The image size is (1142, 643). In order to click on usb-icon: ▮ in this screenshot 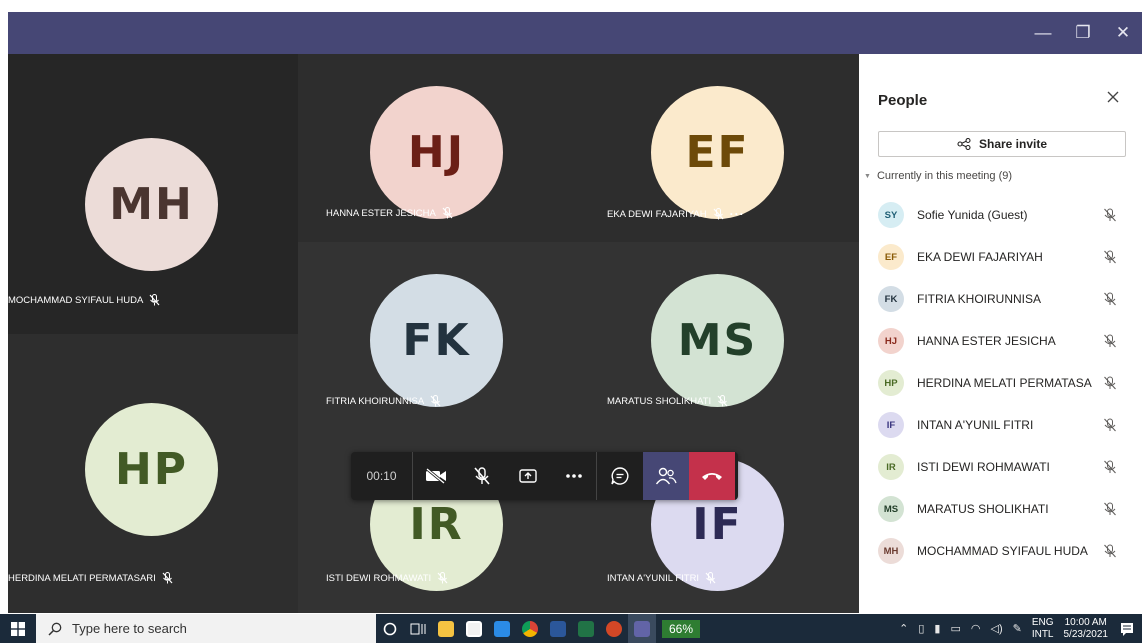, I will do `click(937, 628)`.